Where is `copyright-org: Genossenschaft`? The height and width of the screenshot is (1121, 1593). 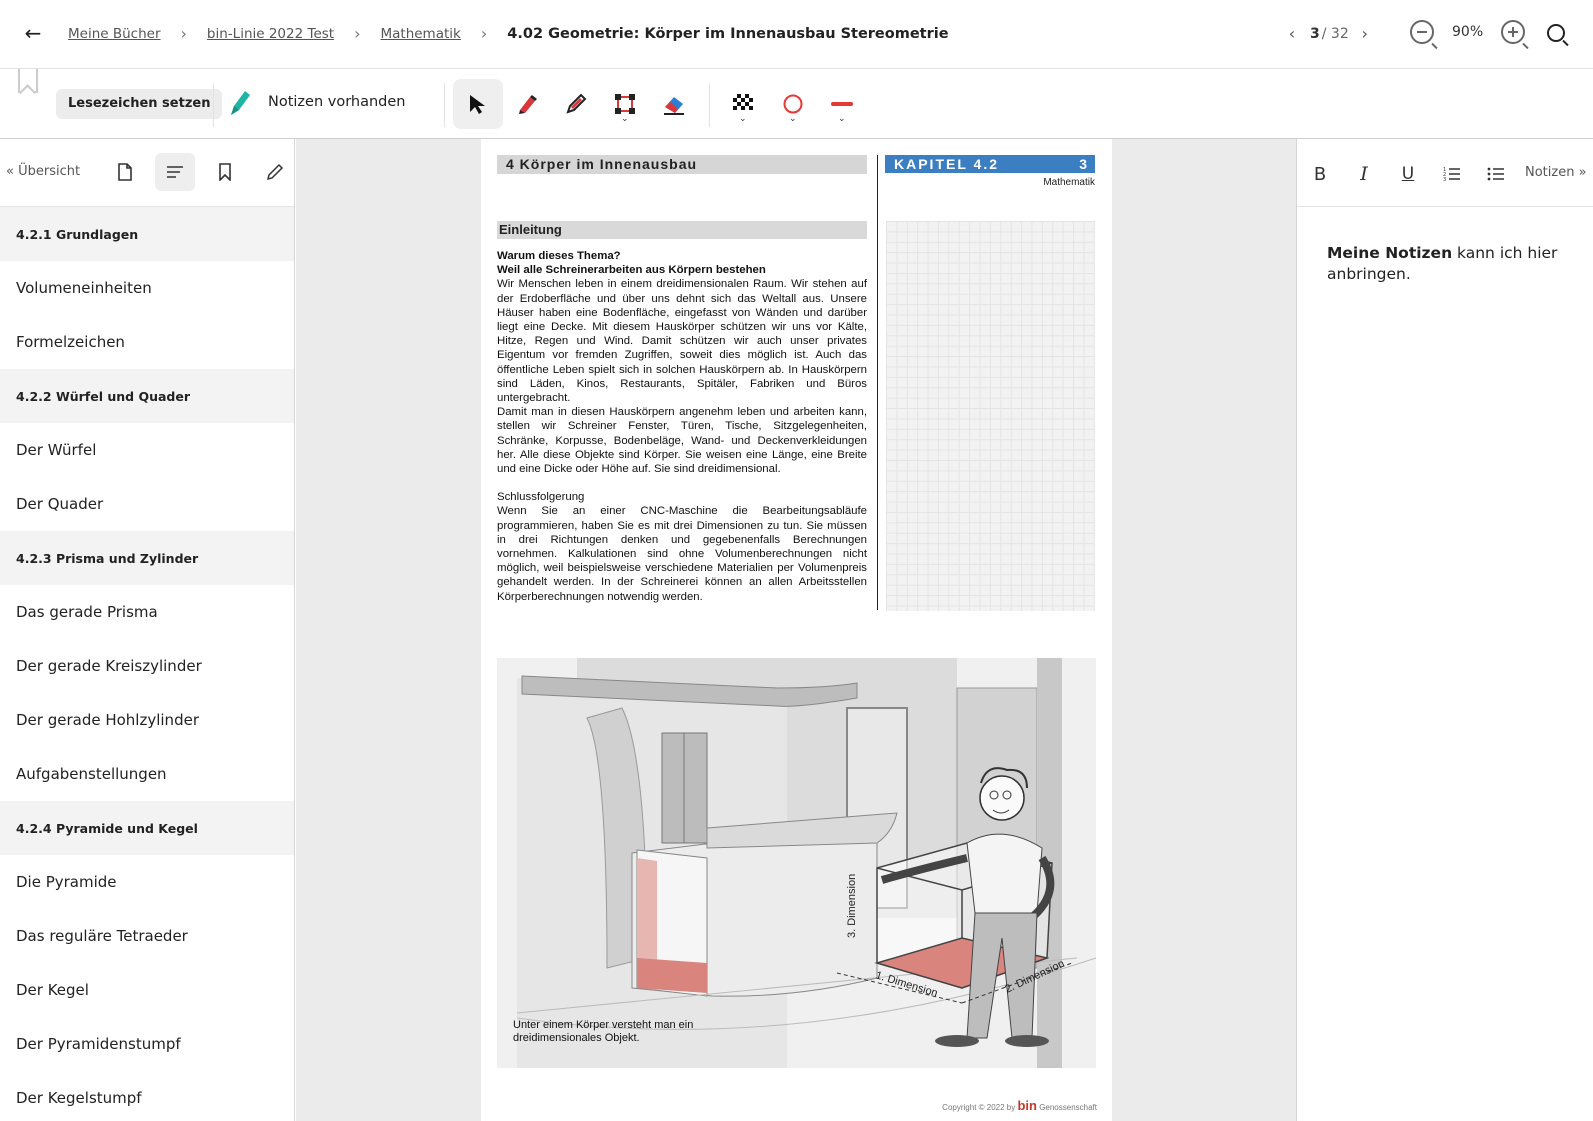 copyright-org: Genossenschaft is located at coordinates (1068, 1107).